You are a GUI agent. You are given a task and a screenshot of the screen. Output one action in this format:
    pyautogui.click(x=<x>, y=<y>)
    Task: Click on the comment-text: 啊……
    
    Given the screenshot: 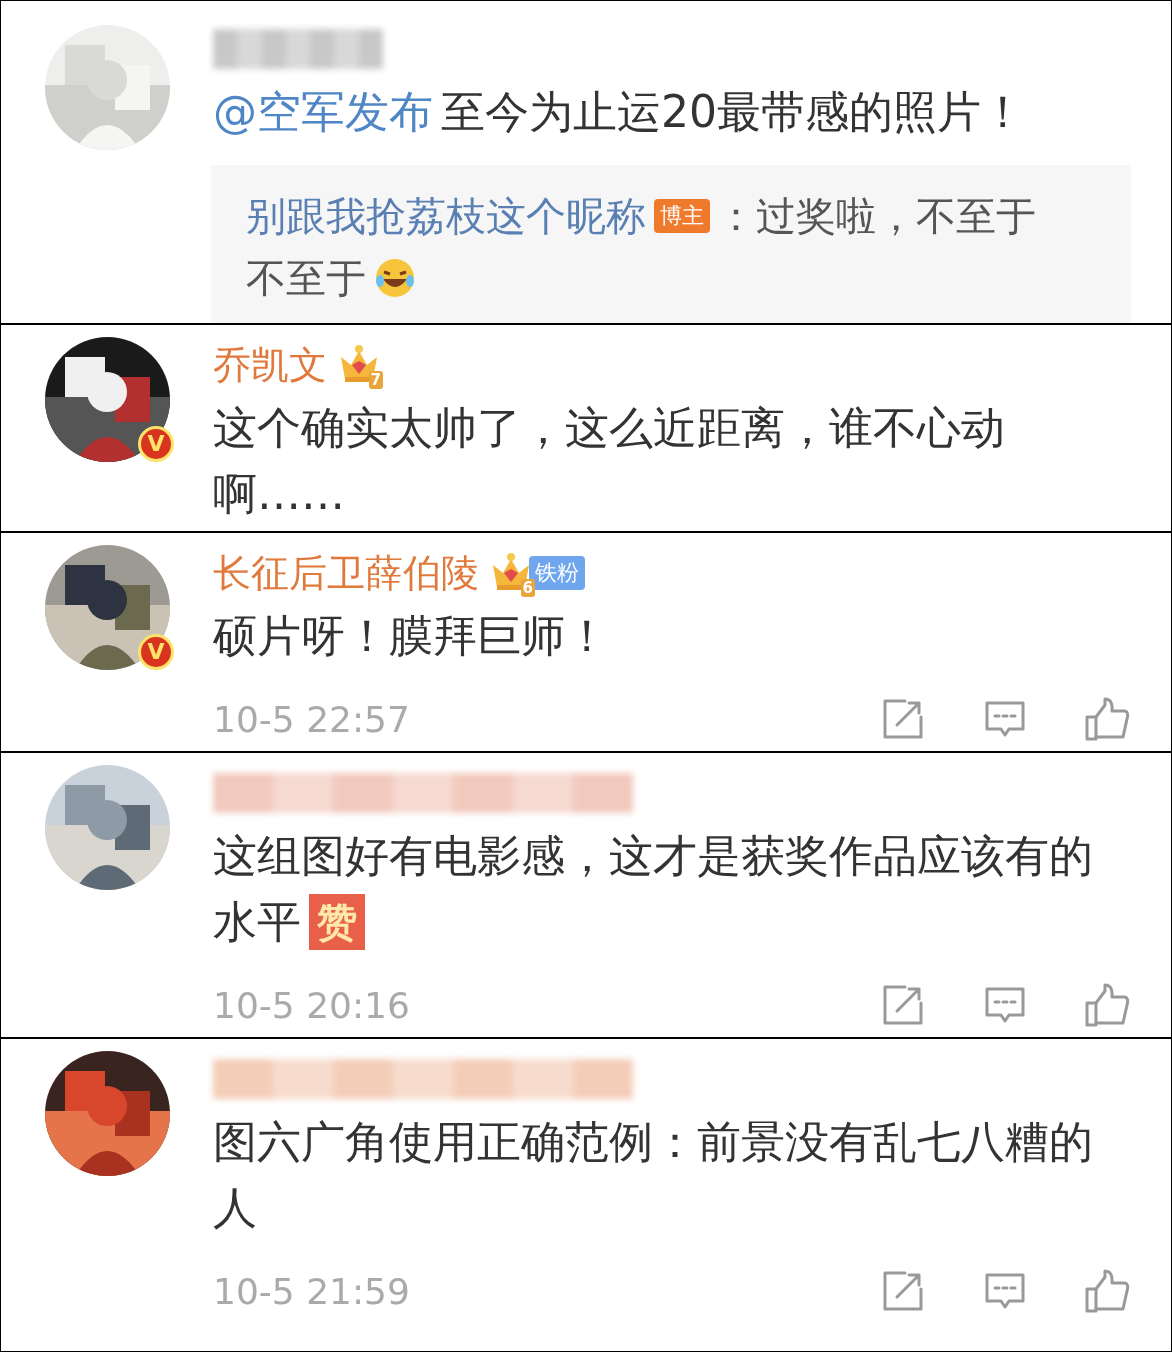 What is the action you would take?
    pyautogui.click(x=279, y=494)
    